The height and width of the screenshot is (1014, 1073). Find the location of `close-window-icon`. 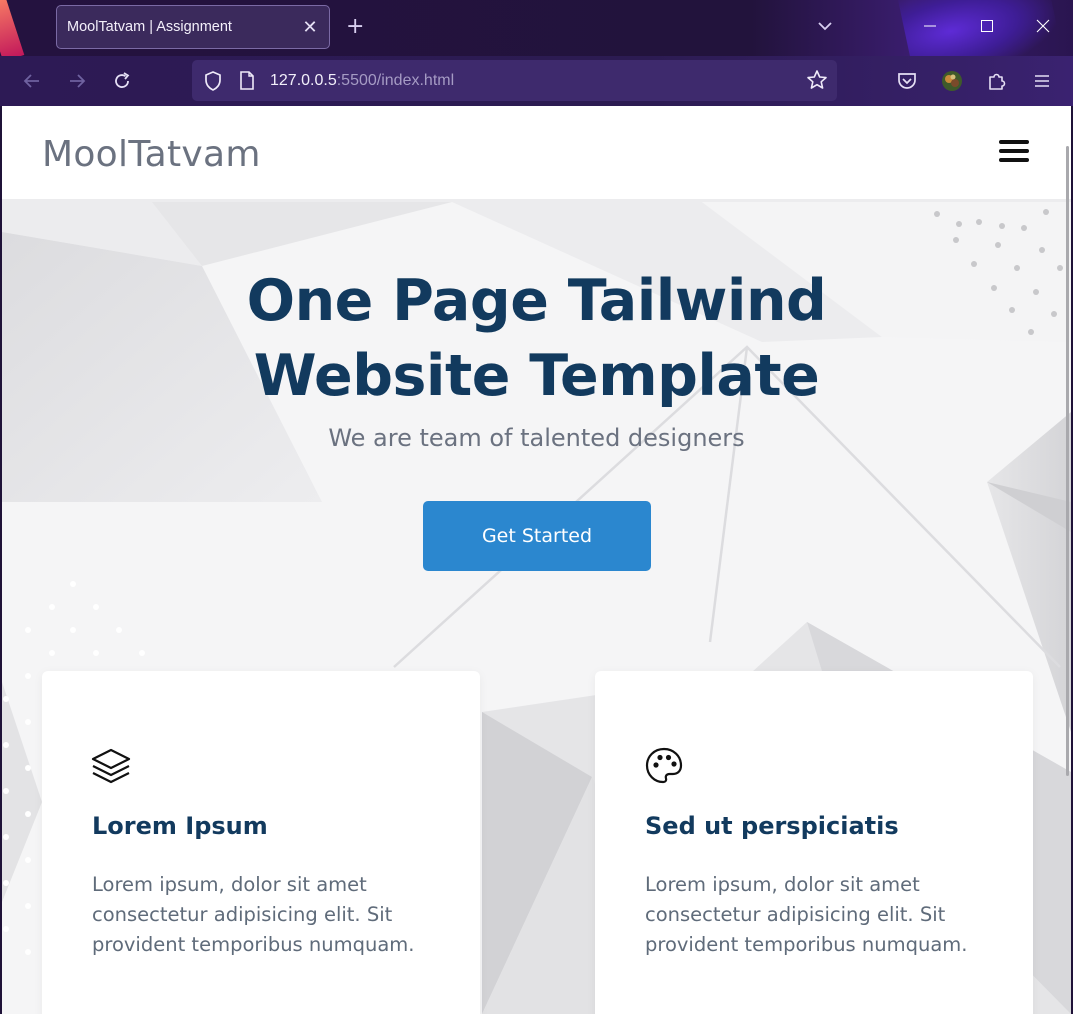

close-window-icon is located at coordinates (1043, 26).